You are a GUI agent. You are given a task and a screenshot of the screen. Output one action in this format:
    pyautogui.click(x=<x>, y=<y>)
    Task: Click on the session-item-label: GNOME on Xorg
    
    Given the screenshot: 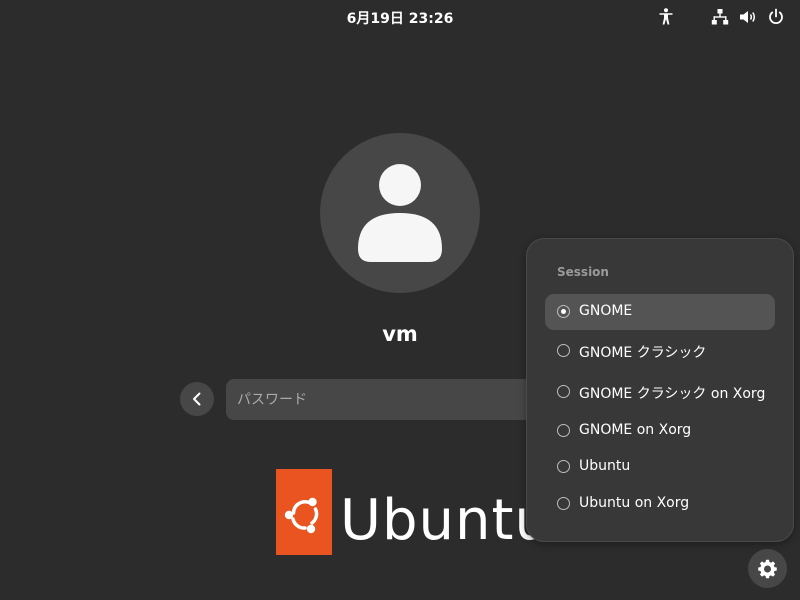 What is the action you would take?
    pyautogui.click(x=635, y=430)
    